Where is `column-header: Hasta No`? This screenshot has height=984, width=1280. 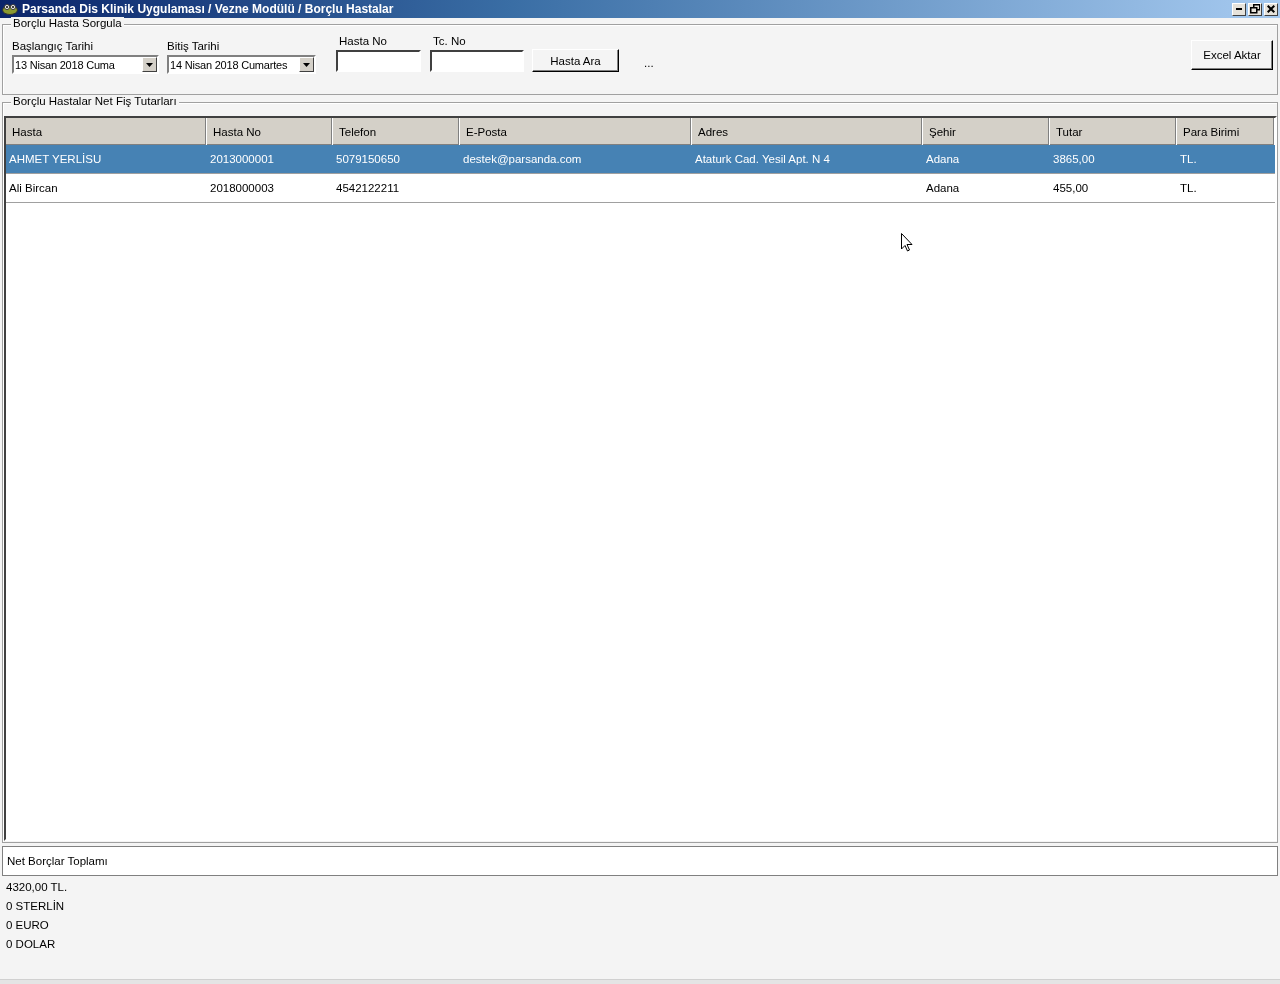 column-header: Hasta No is located at coordinates (270, 131).